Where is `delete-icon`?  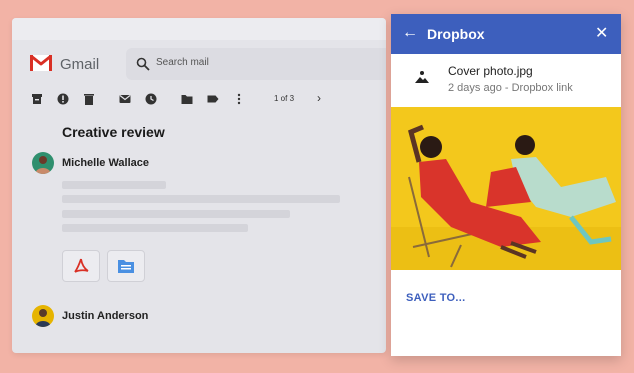 delete-icon is located at coordinates (89, 99).